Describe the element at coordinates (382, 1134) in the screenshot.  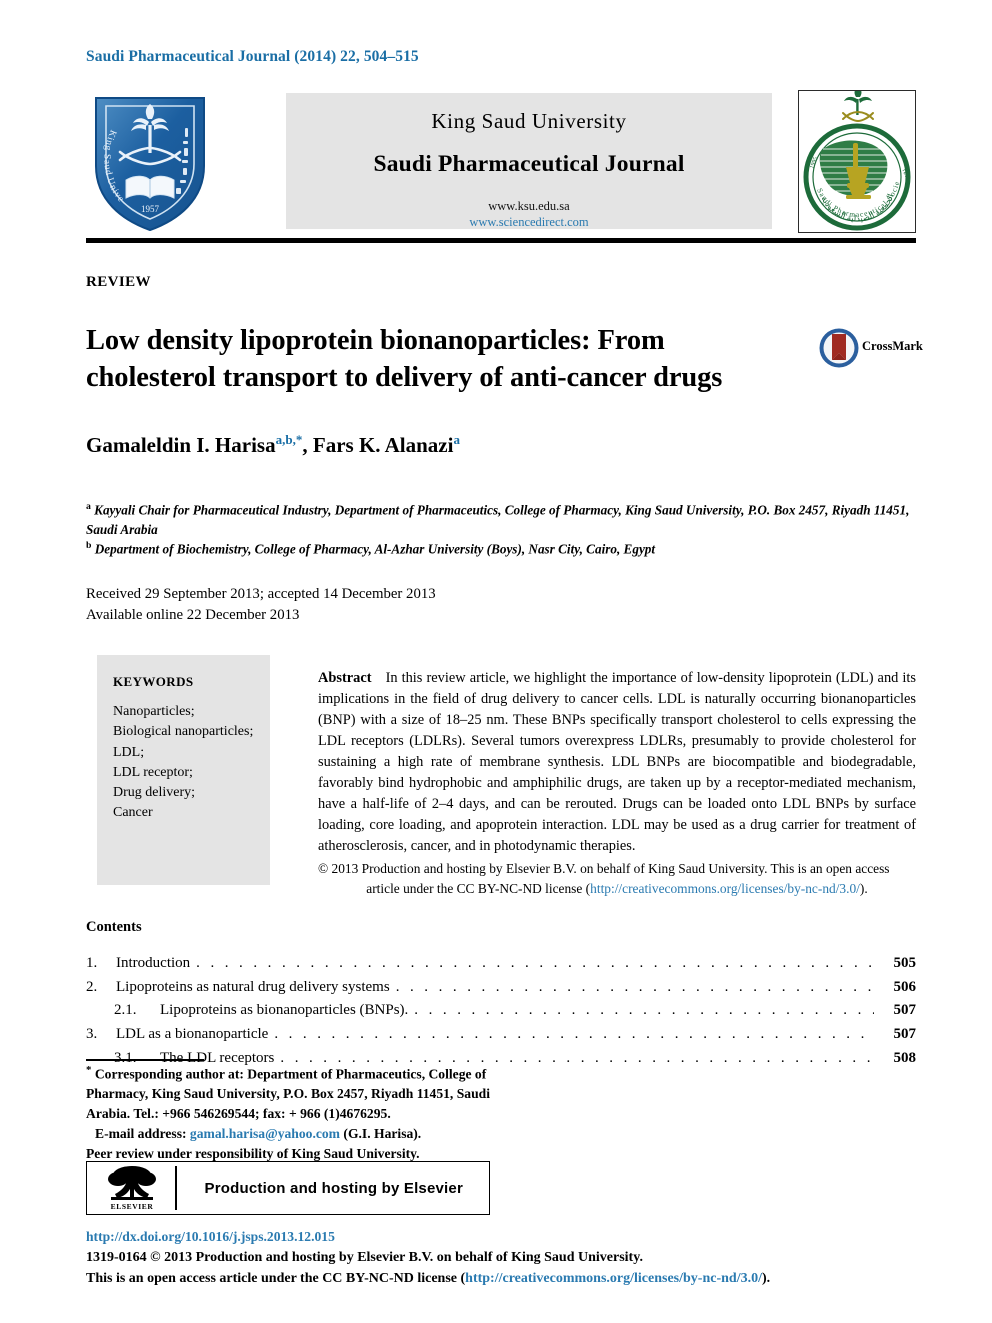
I see `email-owner: (G.I. Harisa).` at that location.